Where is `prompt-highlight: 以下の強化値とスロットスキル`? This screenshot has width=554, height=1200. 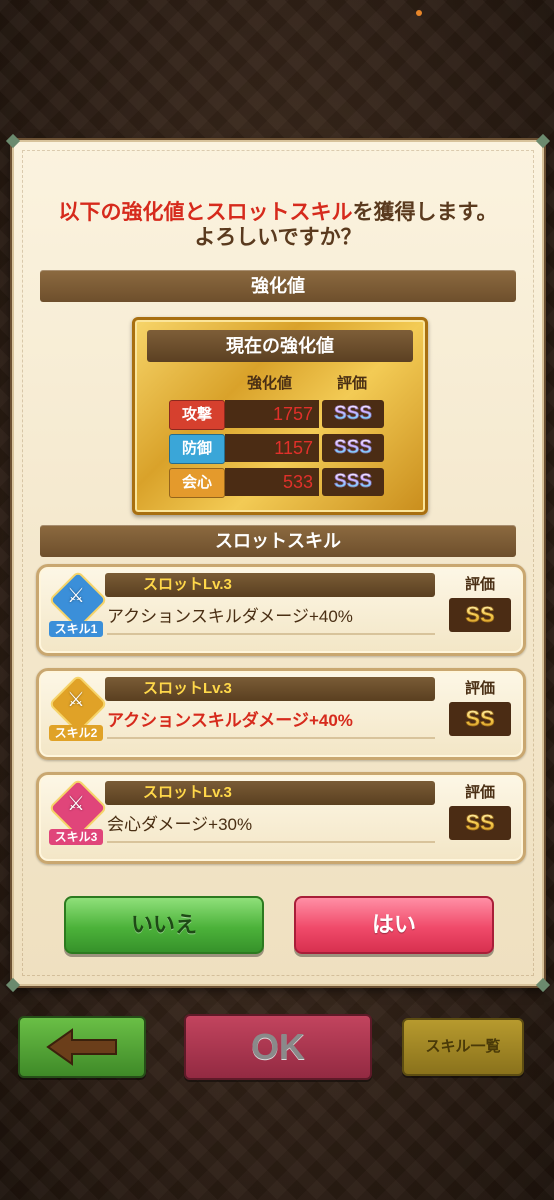 prompt-highlight: 以下の強化値とスロットスキル is located at coordinates (205, 212).